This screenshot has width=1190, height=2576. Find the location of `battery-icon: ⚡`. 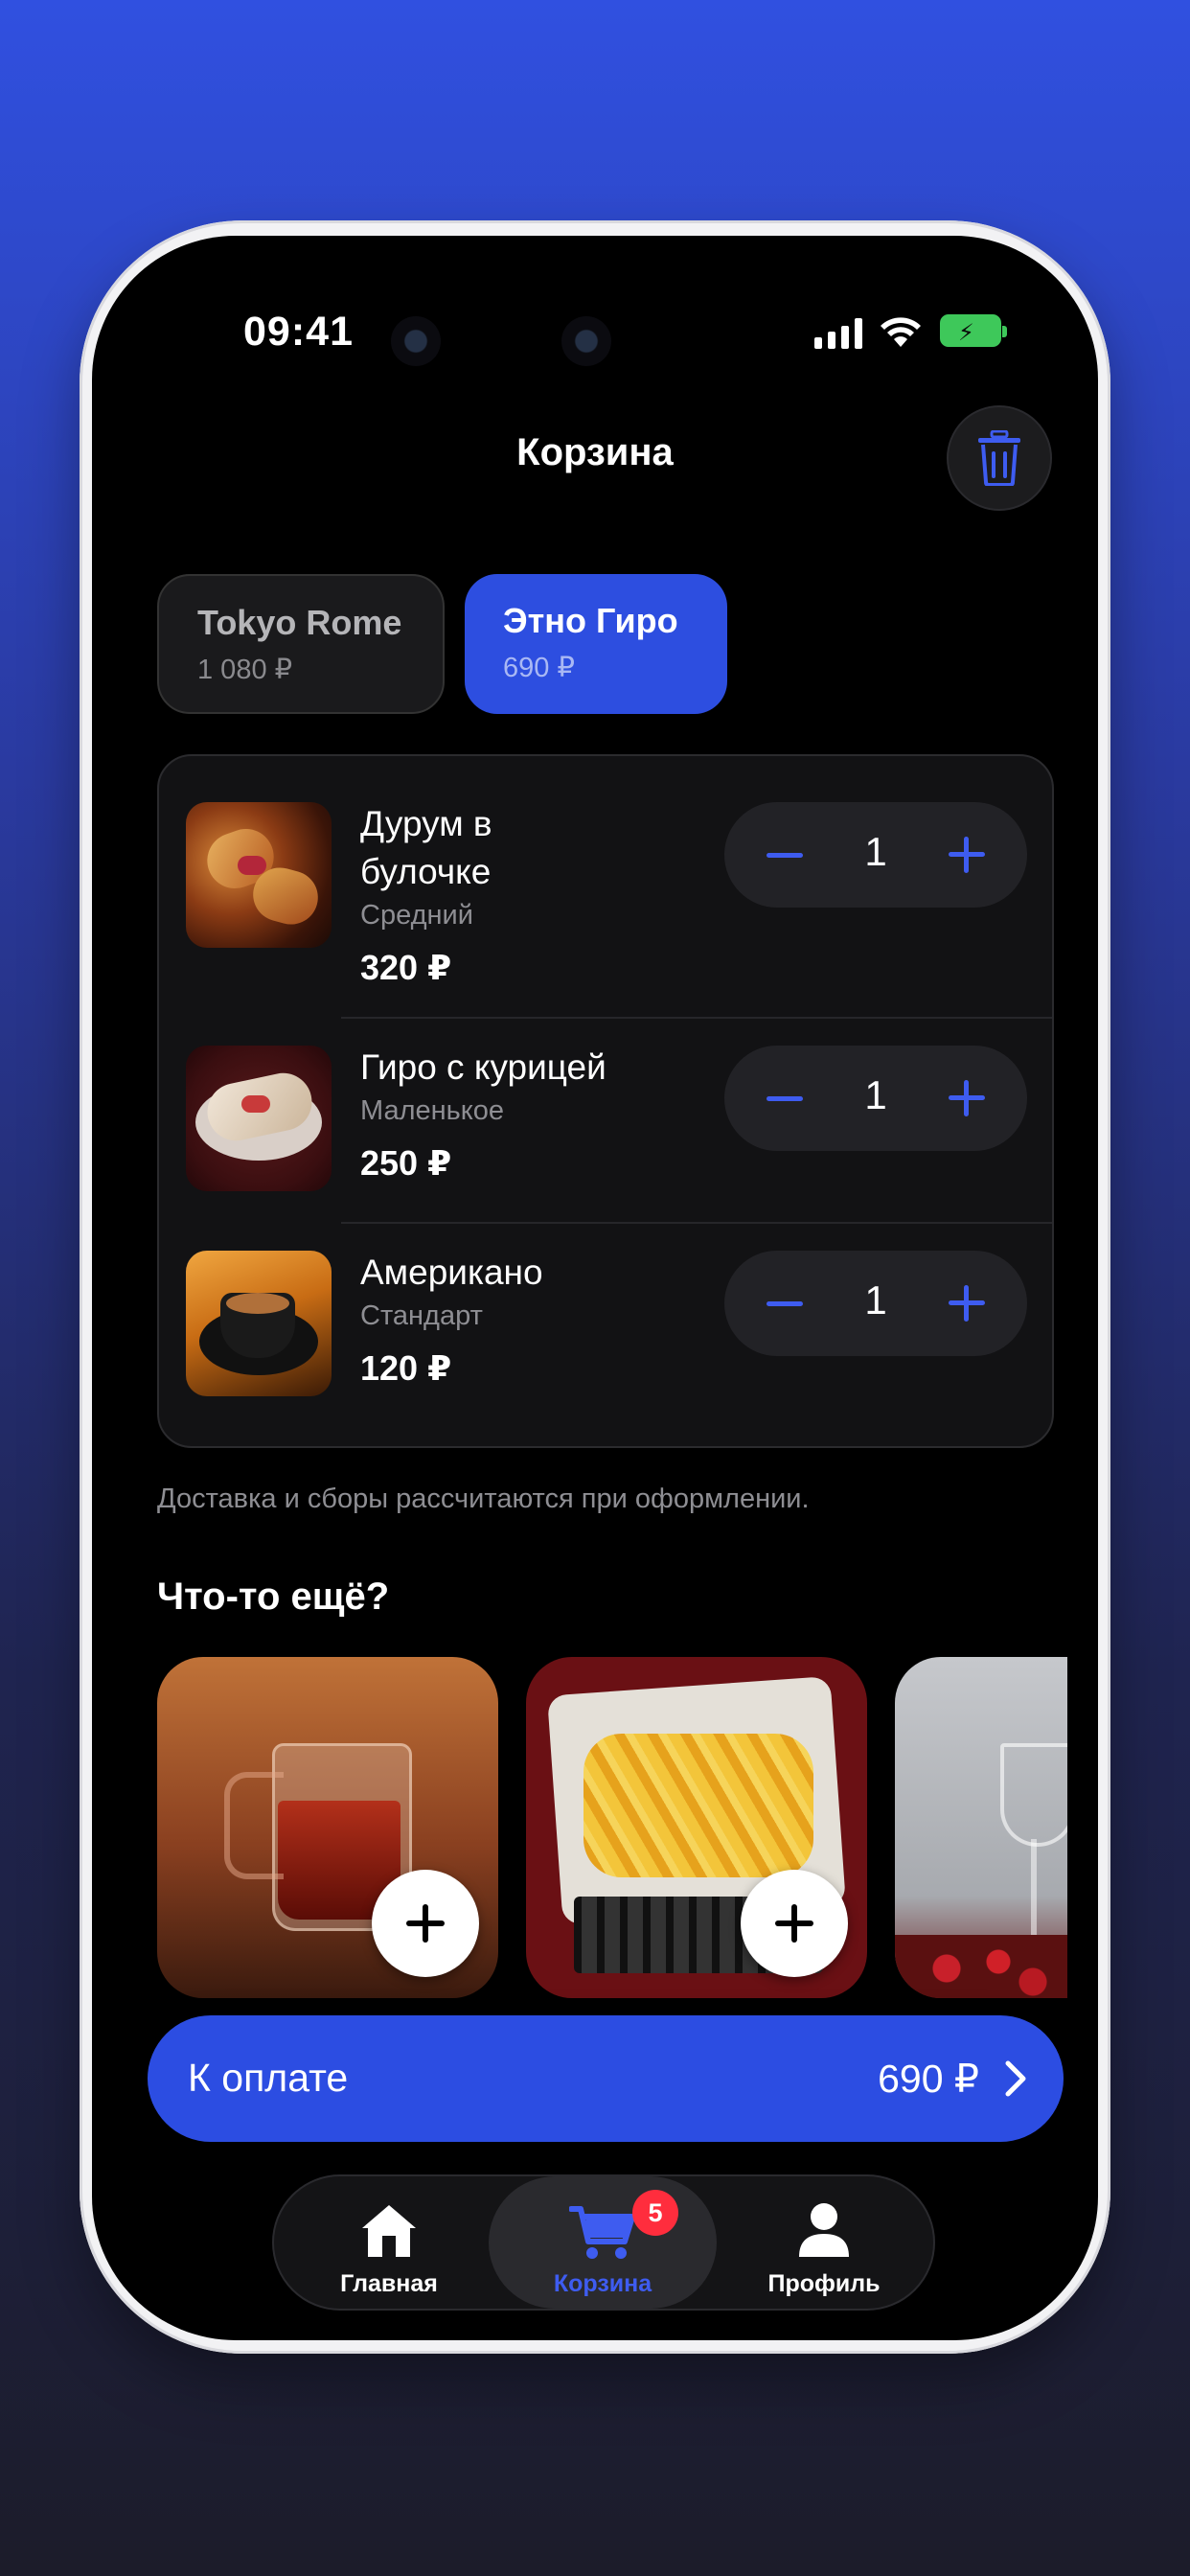

battery-icon: ⚡ is located at coordinates (974, 330).